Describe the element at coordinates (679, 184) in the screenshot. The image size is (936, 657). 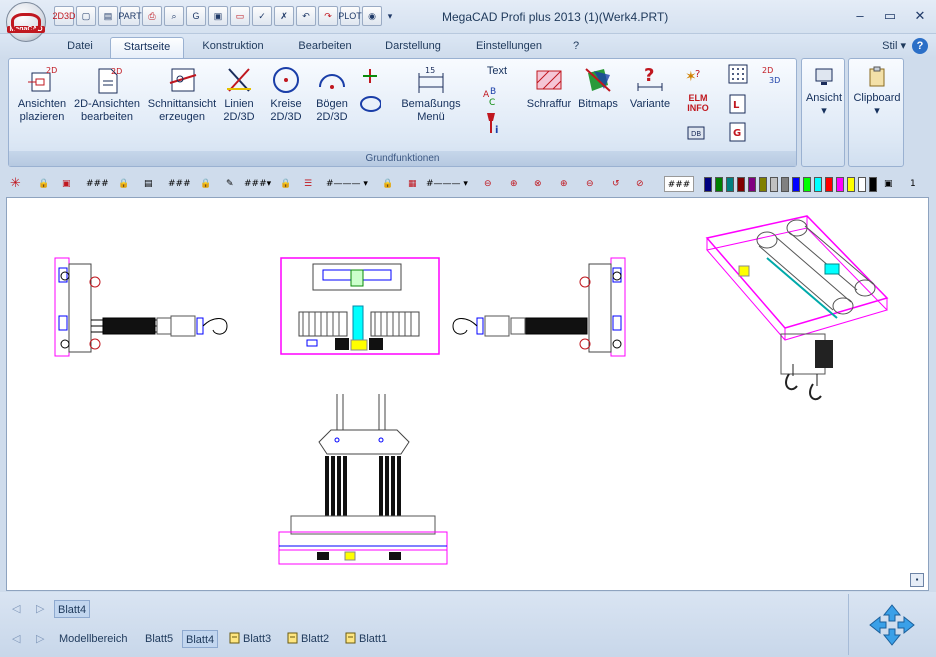
I see `color-field: ###` at that location.